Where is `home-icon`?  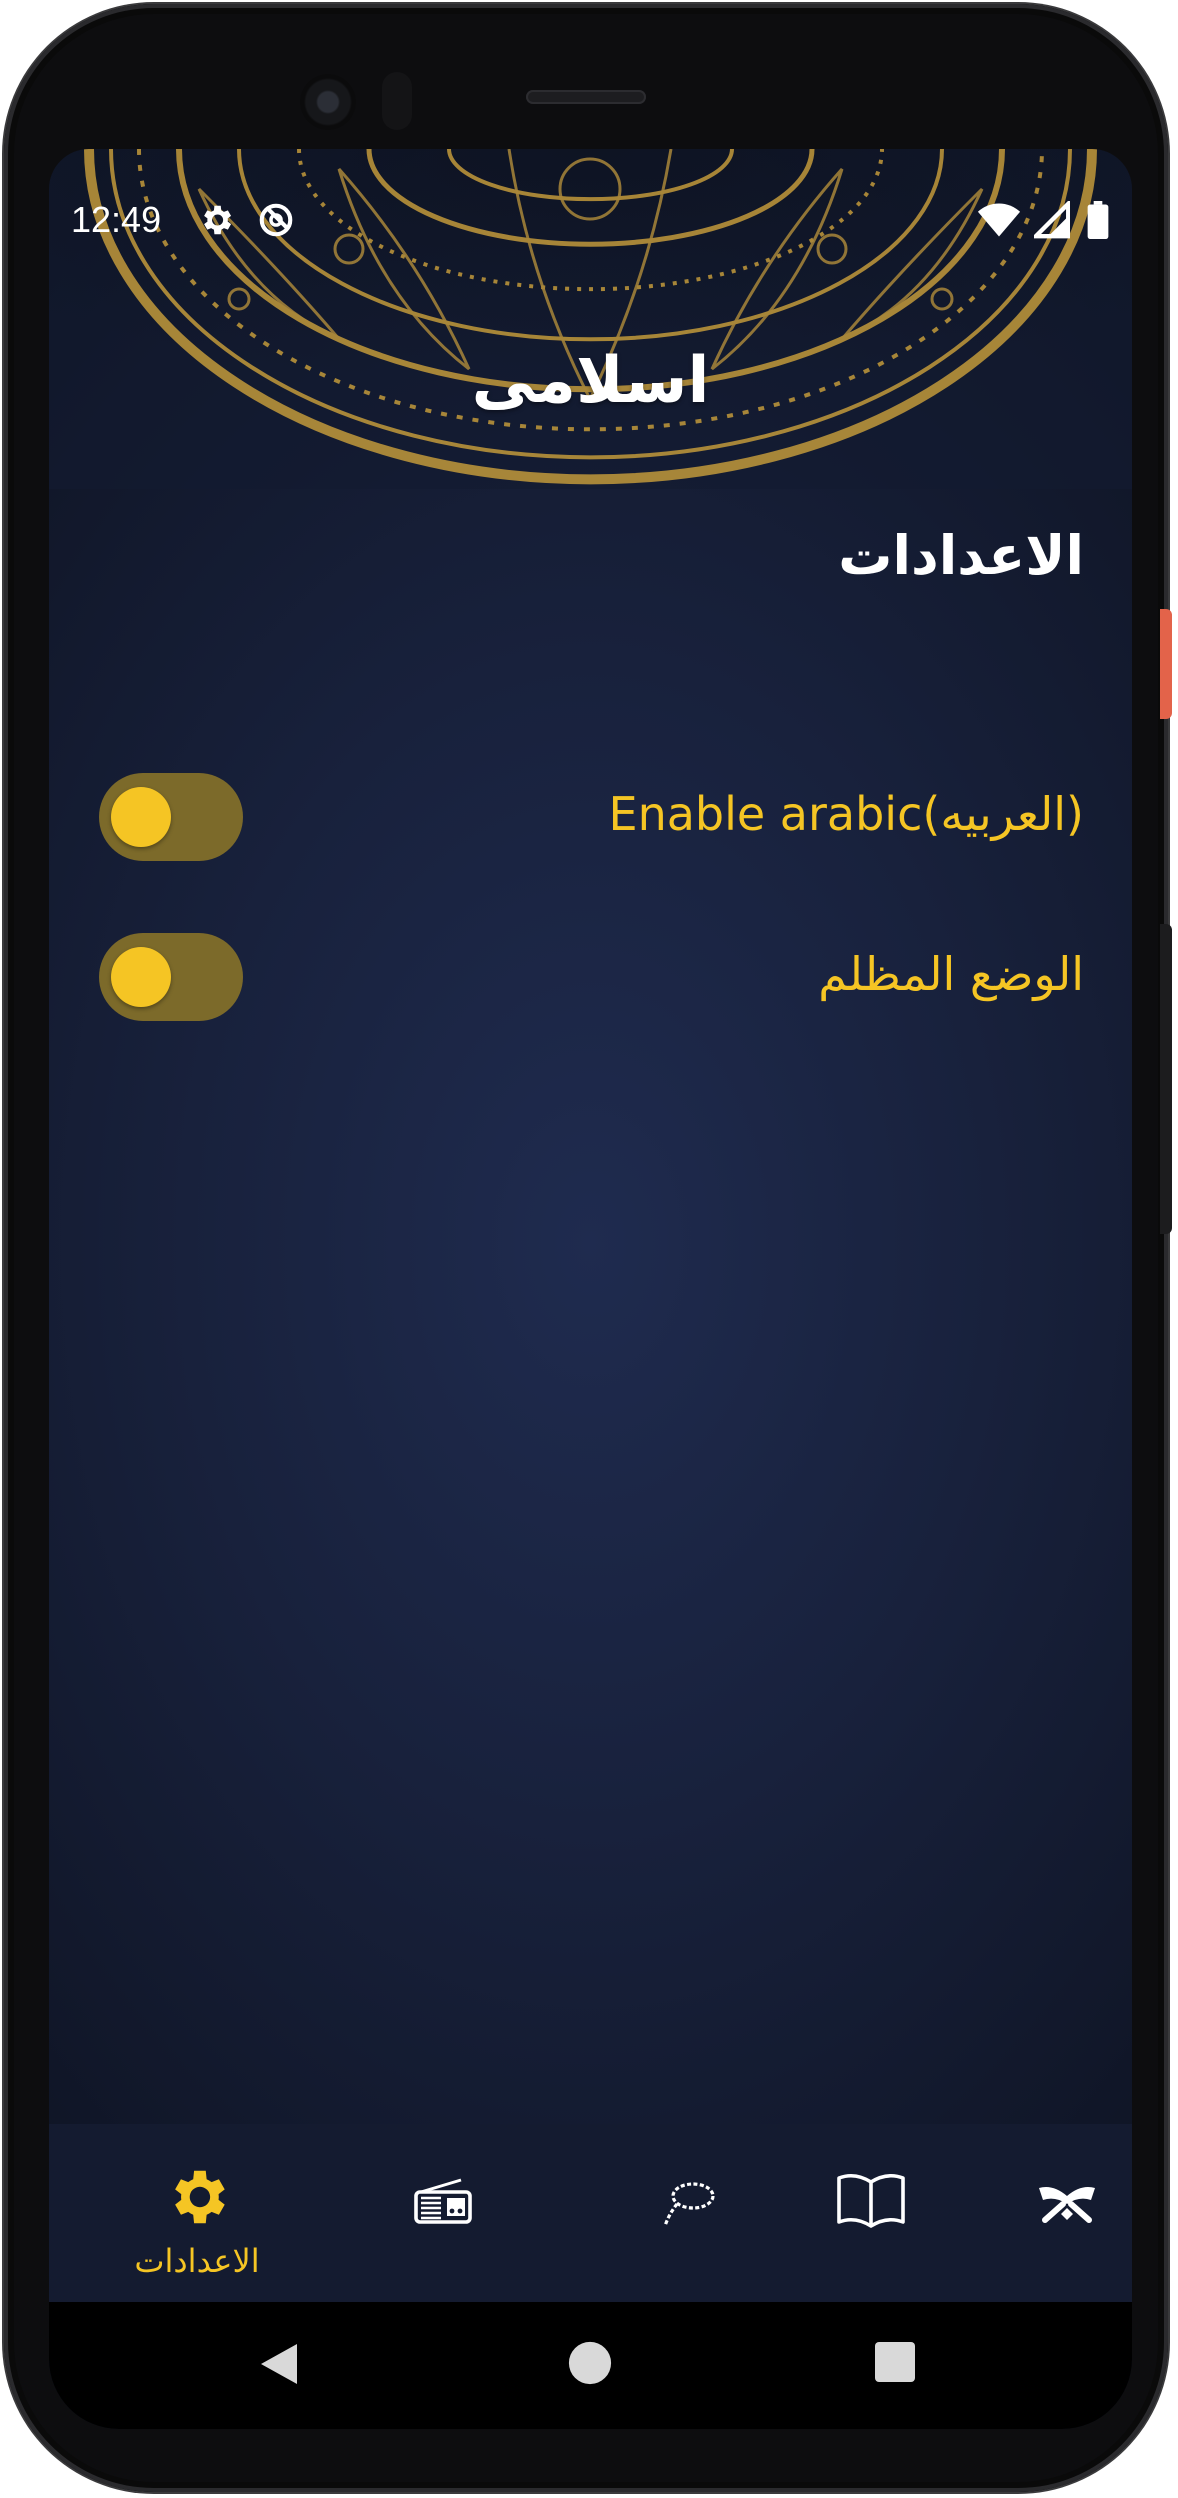
home-icon is located at coordinates (590, 2363).